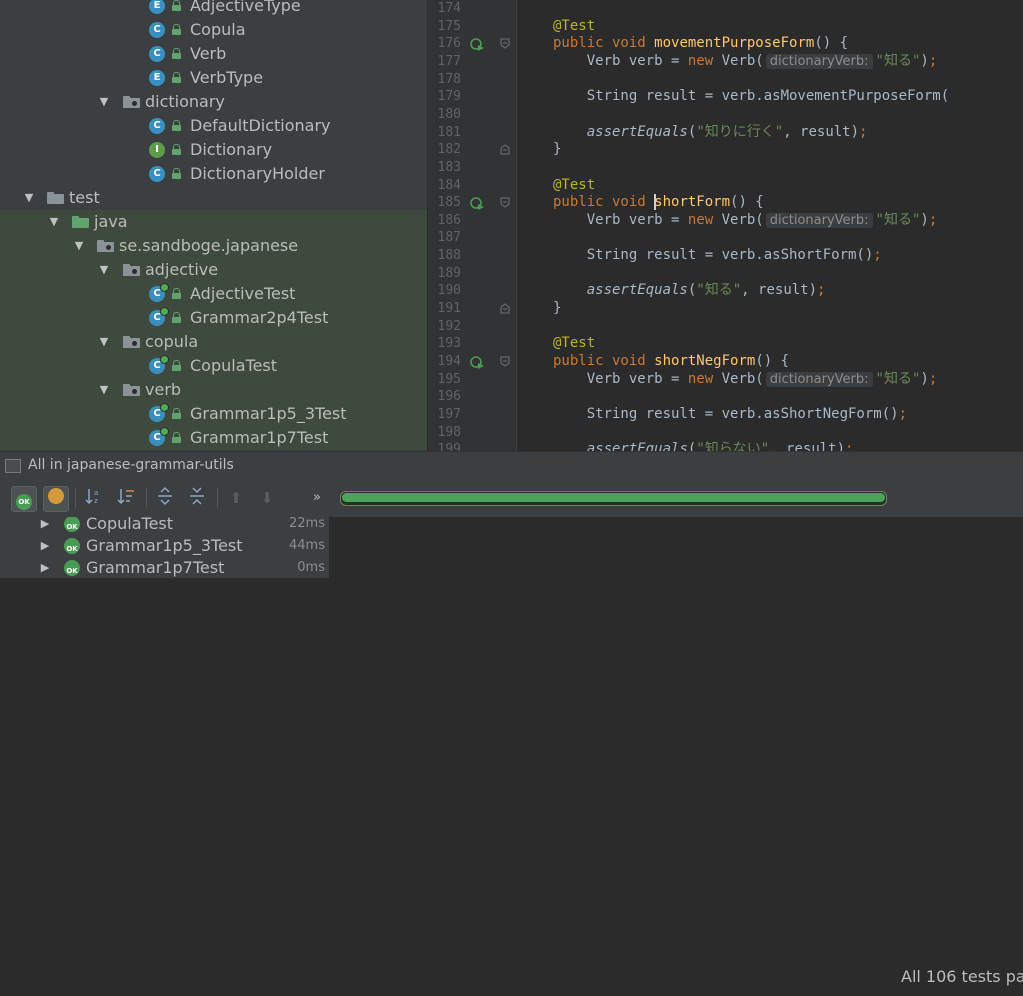 This screenshot has height=996, width=1023. I want to click on tree-item-grammar1p7test: C Grammar1p7Test, so click(213, 438).